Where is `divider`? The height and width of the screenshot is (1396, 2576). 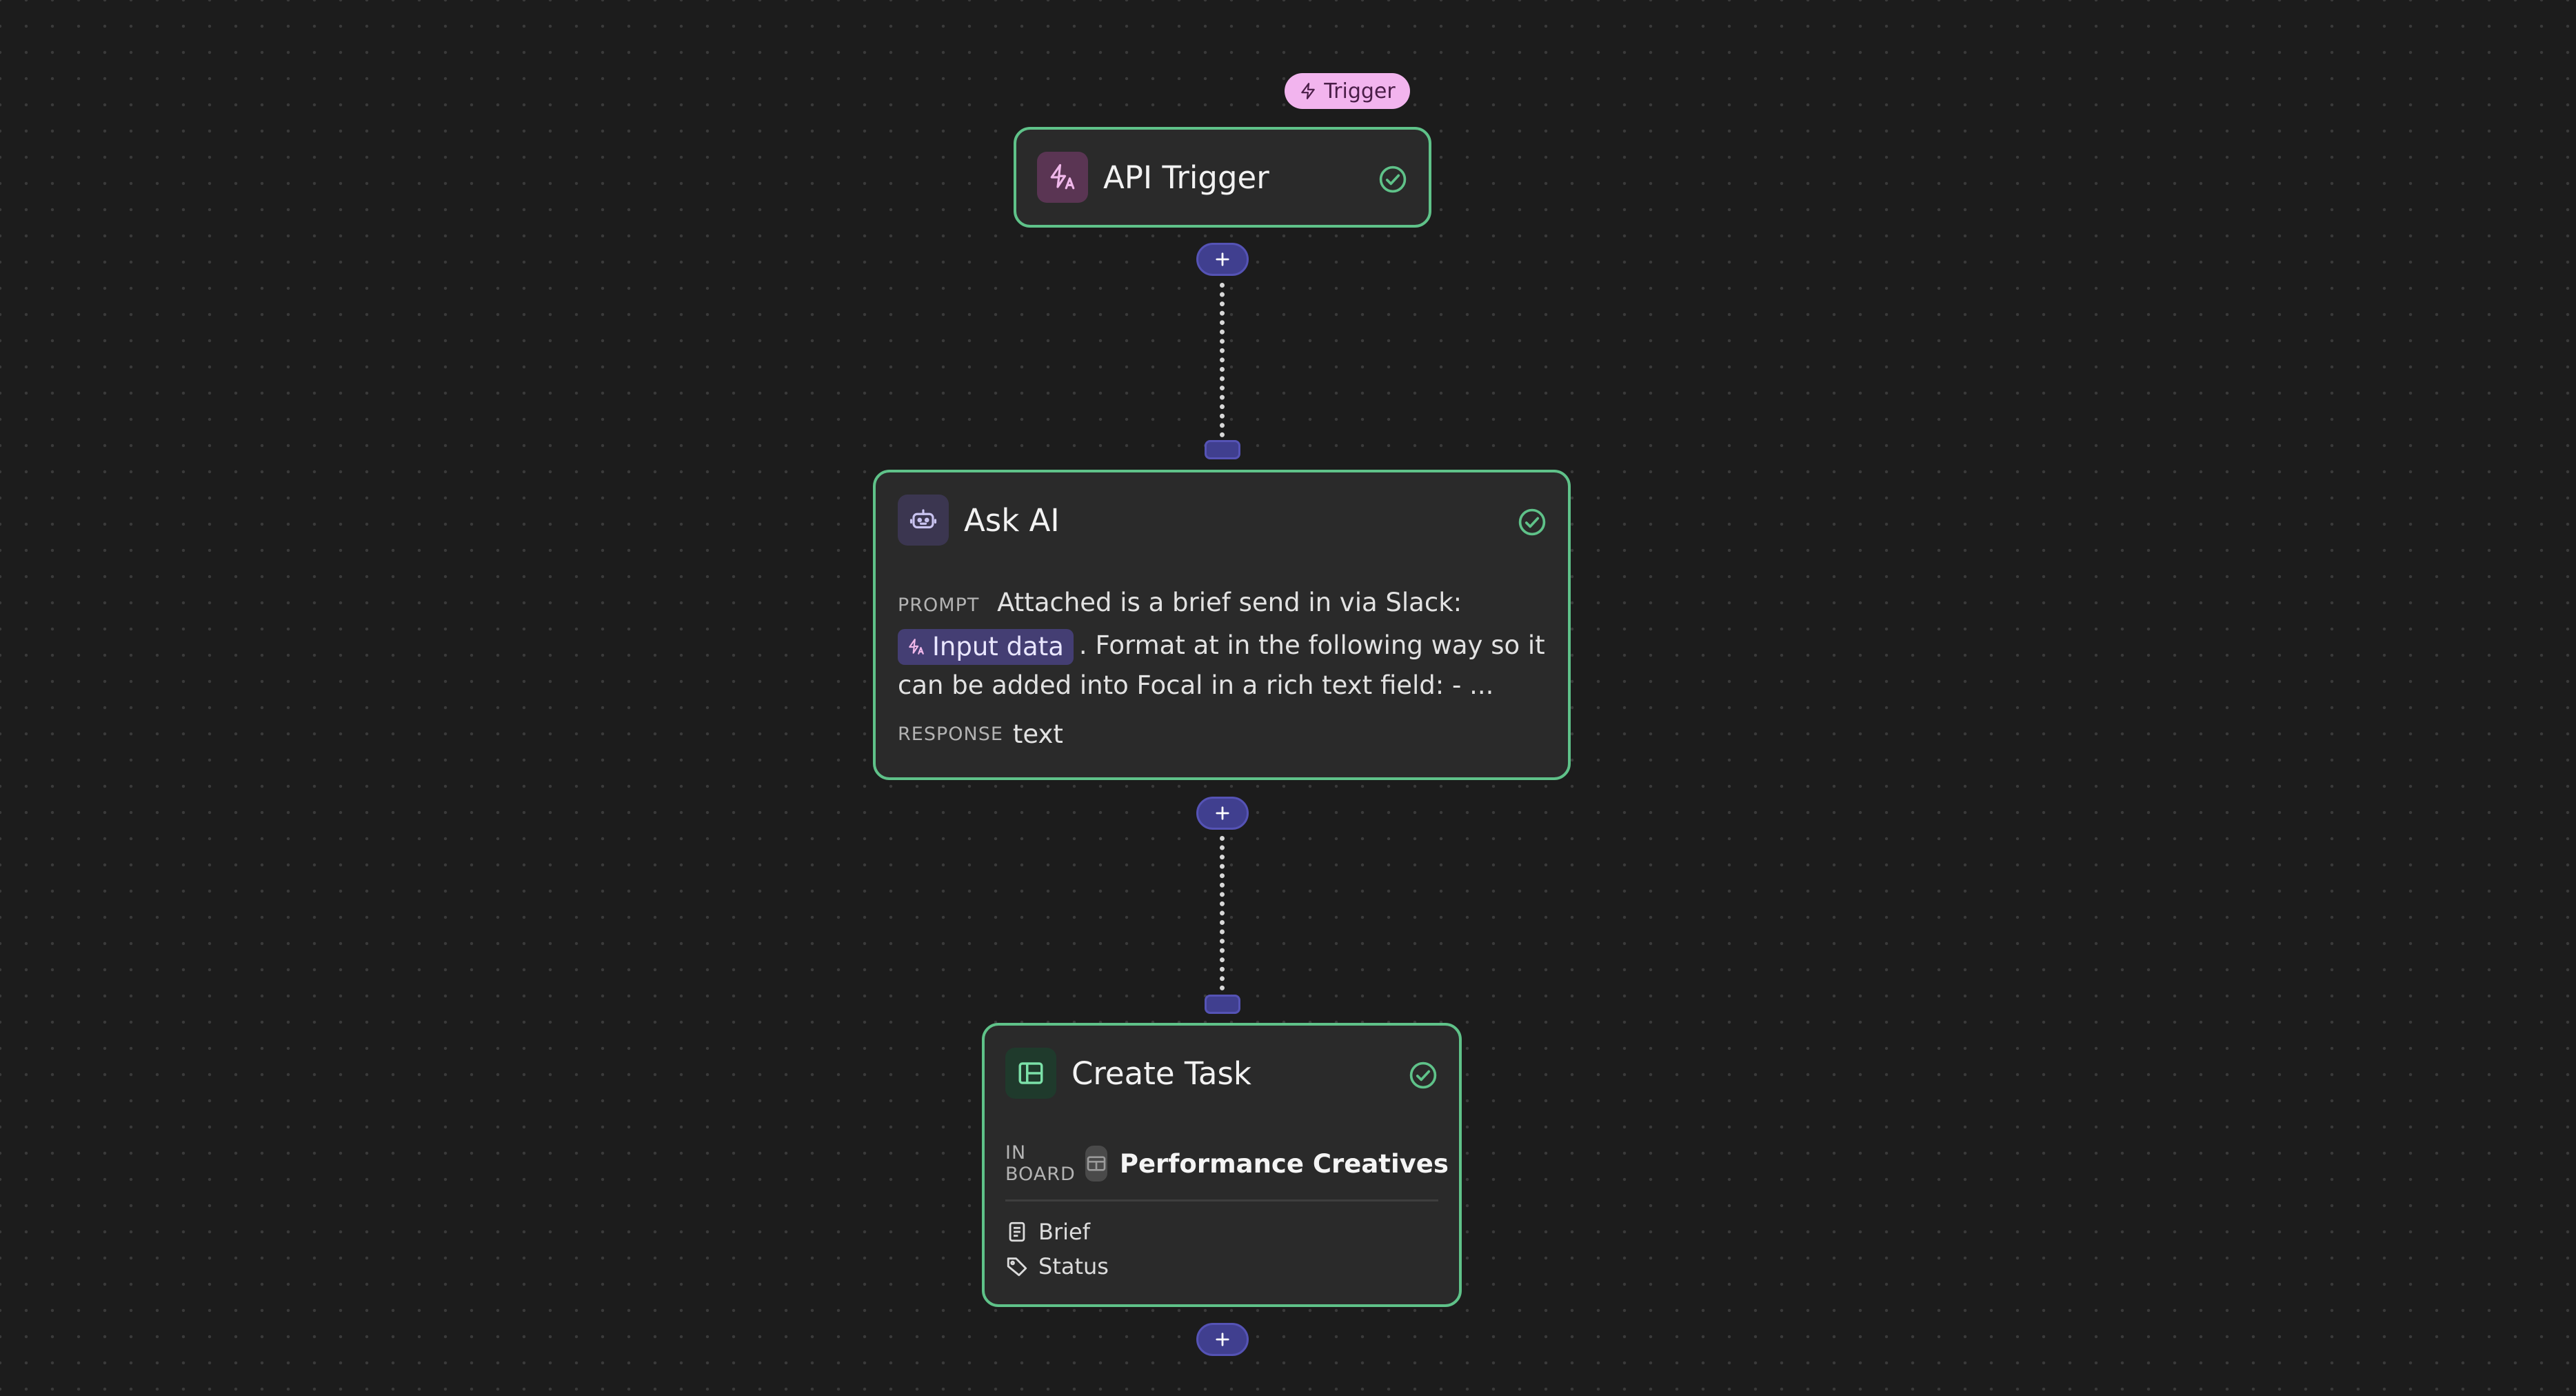 divider is located at coordinates (1221, 1200).